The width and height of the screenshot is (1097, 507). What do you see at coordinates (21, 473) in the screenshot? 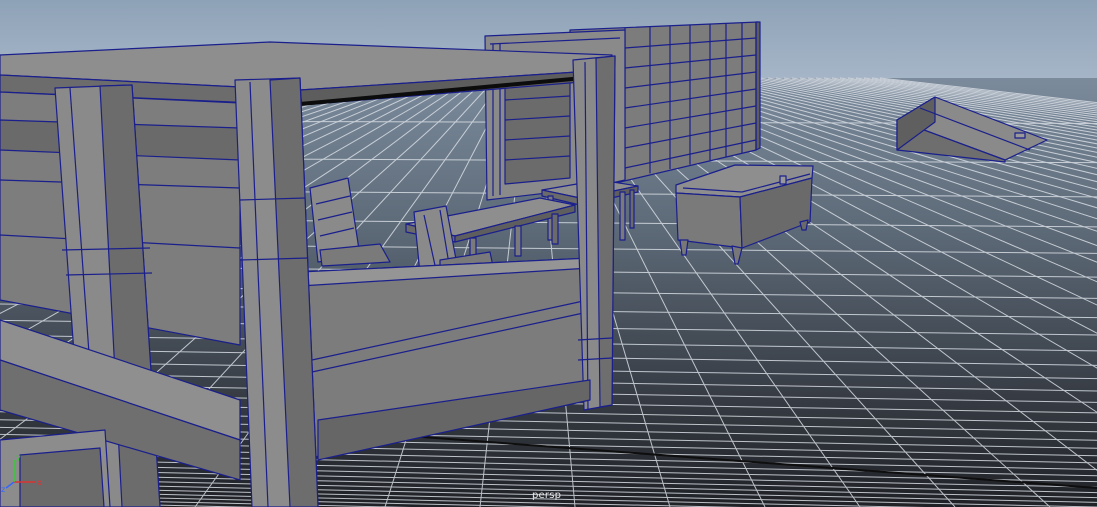
I see `axis-orientation-gizmo: x y z` at bounding box center [21, 473].